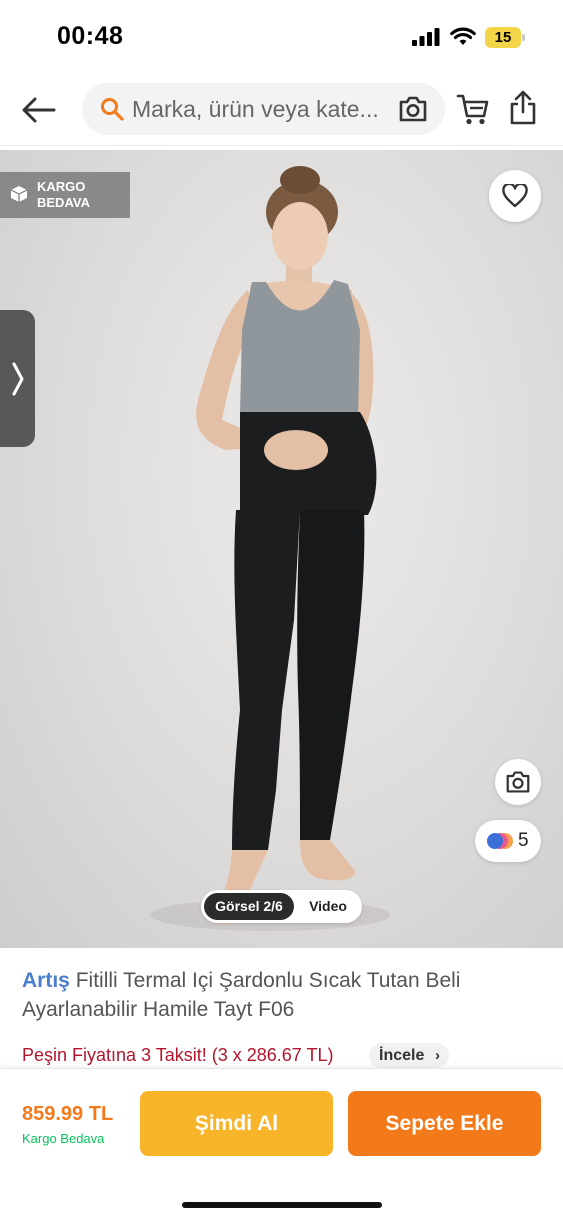  I want to click on status-time: 00:48, so click(90, 36).